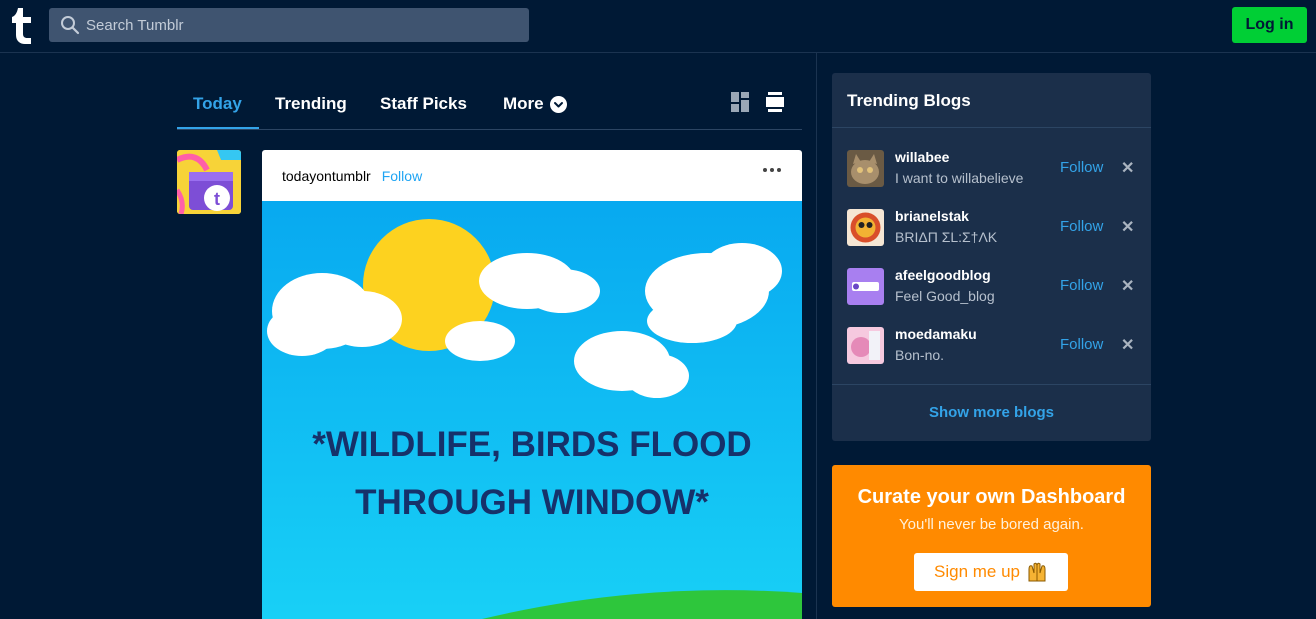 The image size is (1316, 619). I want to click on tab-more-label: More, so click(523, 103).